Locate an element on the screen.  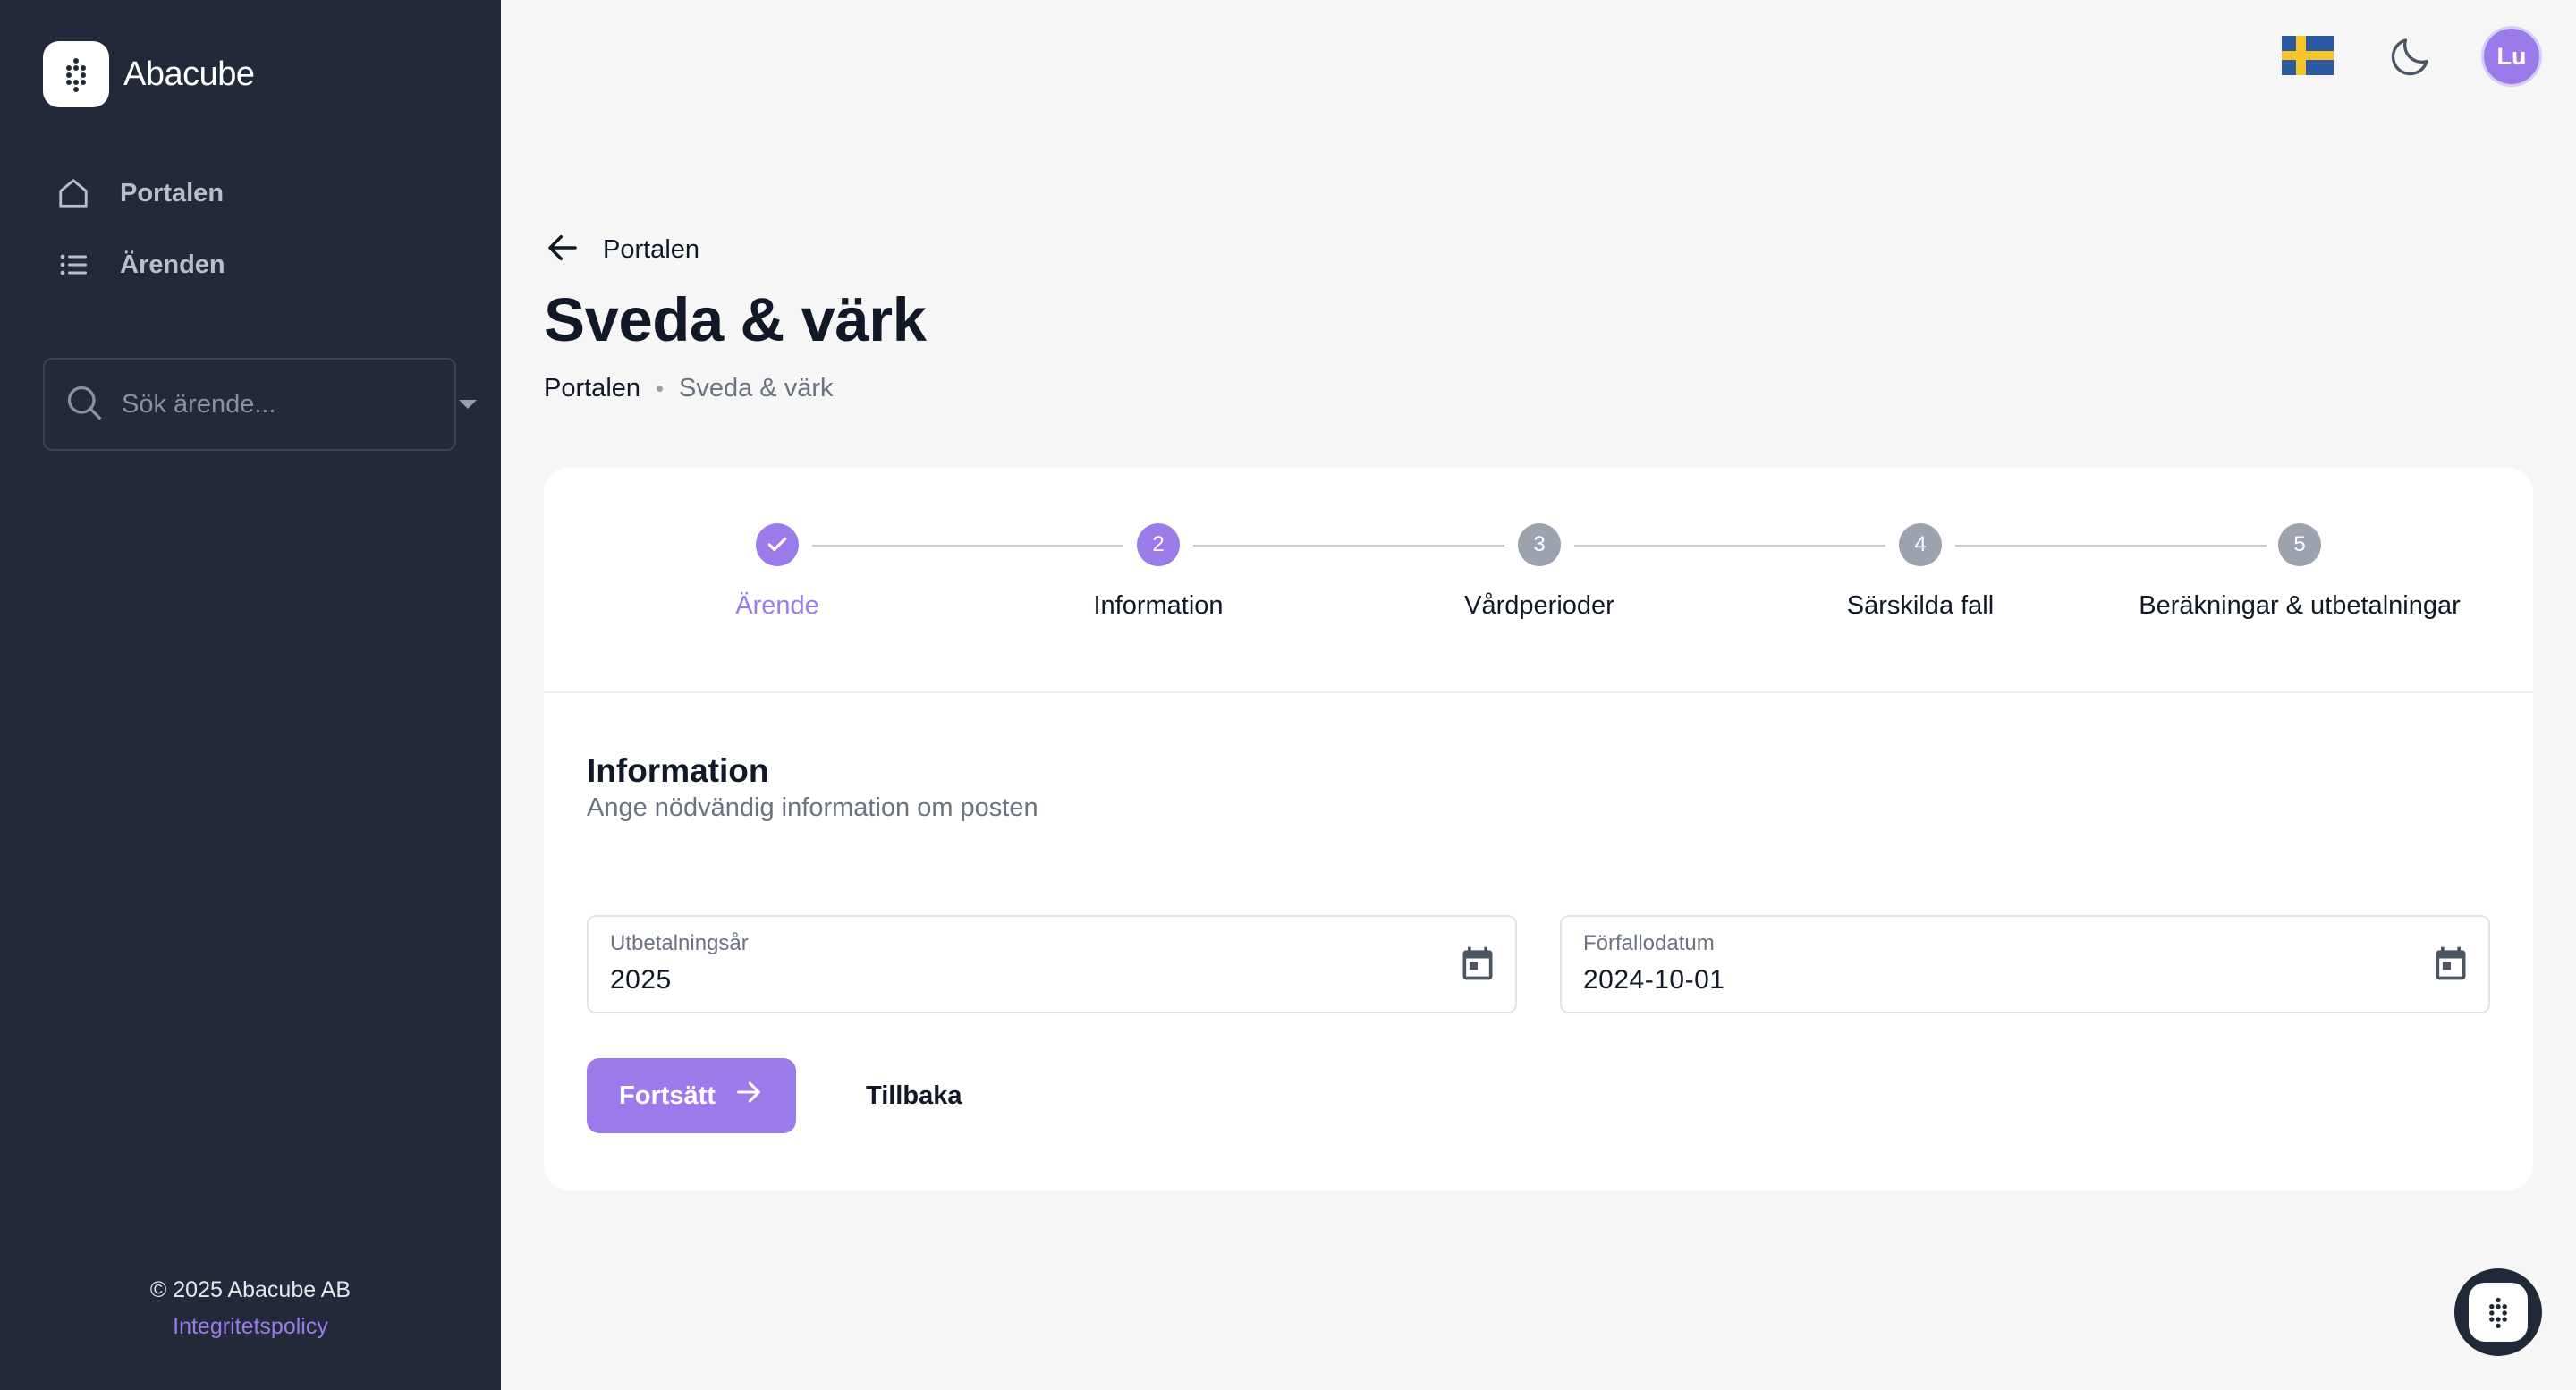
sidebar-nav: Portalen Ärenden is located at coordinates (261, 229).